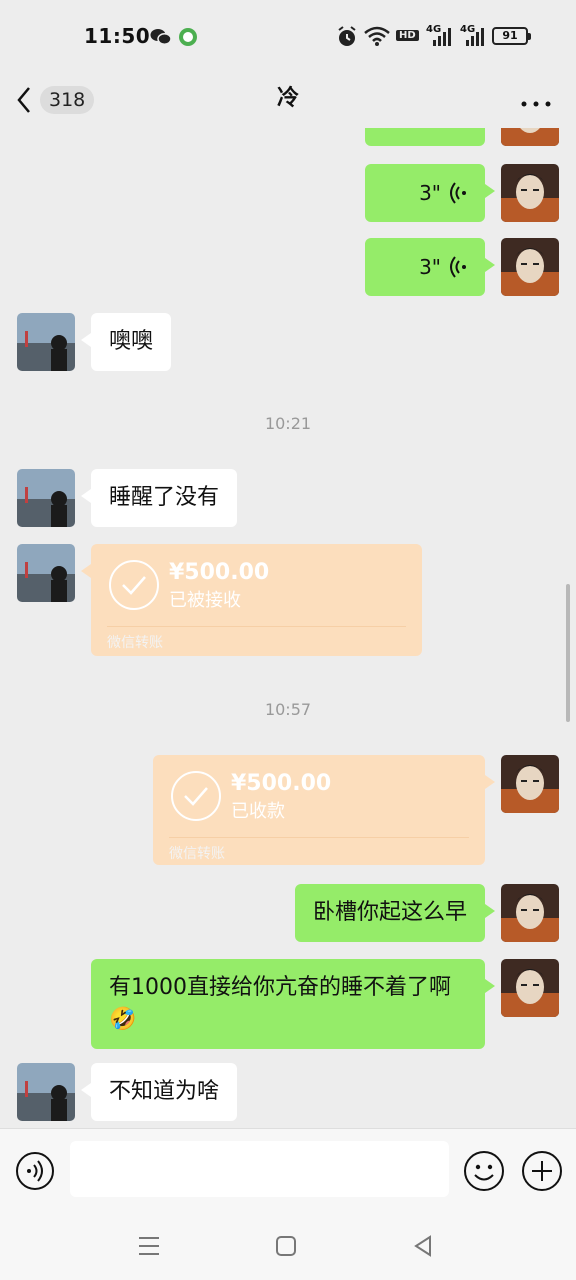  I want to click on hd-icon: HD, so click(407, 35).